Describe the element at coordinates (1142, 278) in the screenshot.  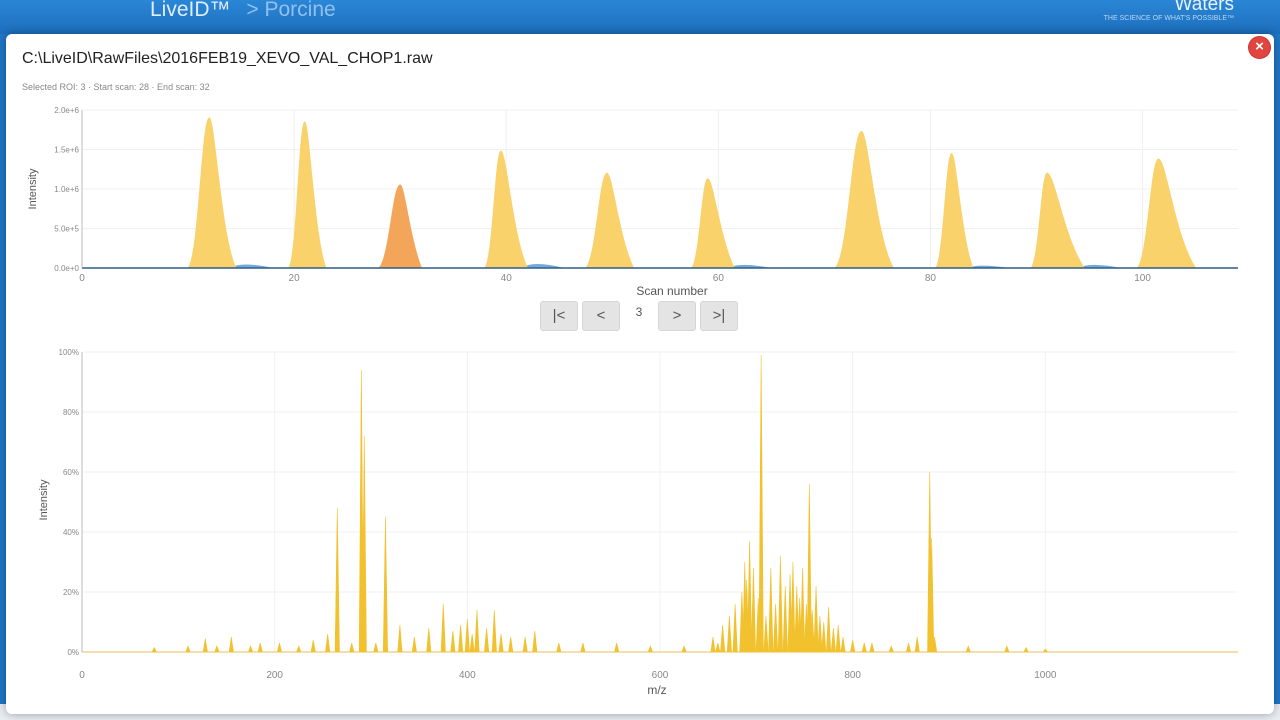
I see `x-tick-label: 100` at that location.